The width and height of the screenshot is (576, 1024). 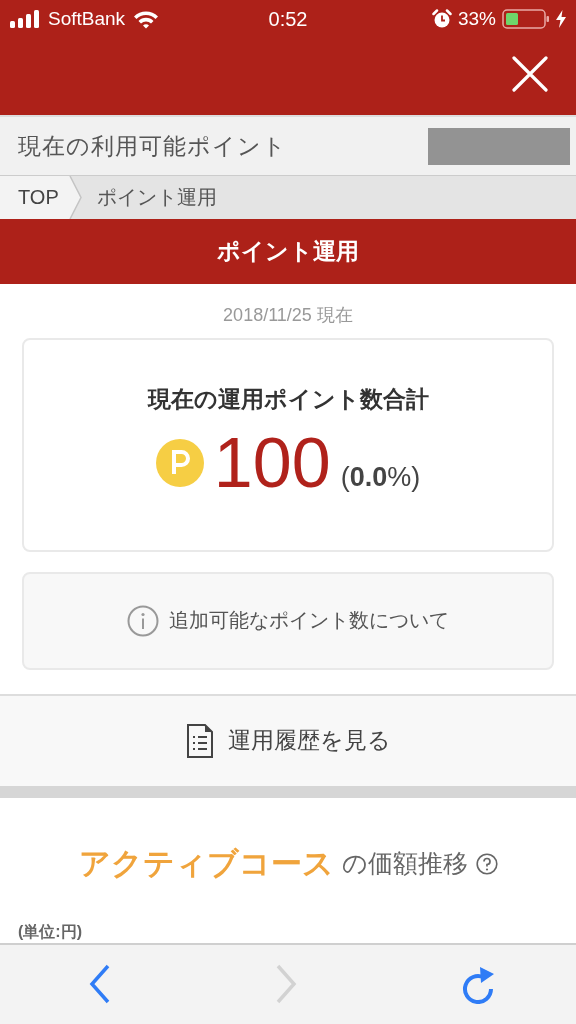 What do you see at coordinates (206, 863) in the screenshot?
I see `course-name: アクティブコース` at bounding box center [206, 863].